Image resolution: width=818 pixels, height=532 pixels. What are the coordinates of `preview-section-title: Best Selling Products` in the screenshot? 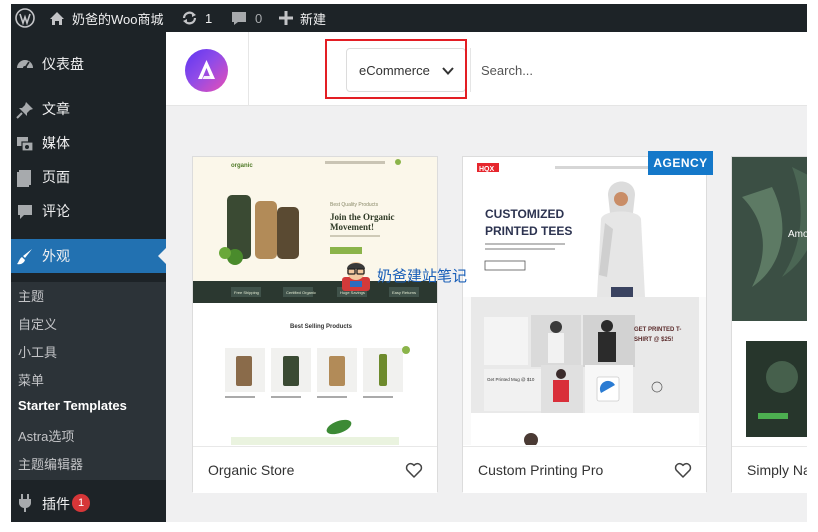 It's located at (321, 327).